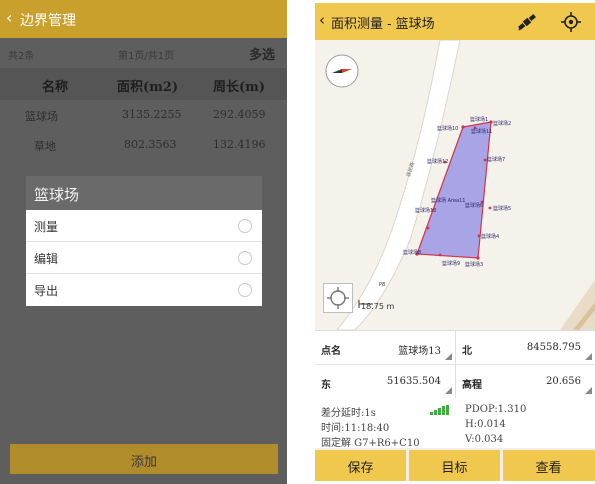 The width and height of the screenshot is (595, 484). What do you see at coordinates (496, 160) in the screenshot?
I see `point-label: 篮球场7` at bounding box center [496, 160].